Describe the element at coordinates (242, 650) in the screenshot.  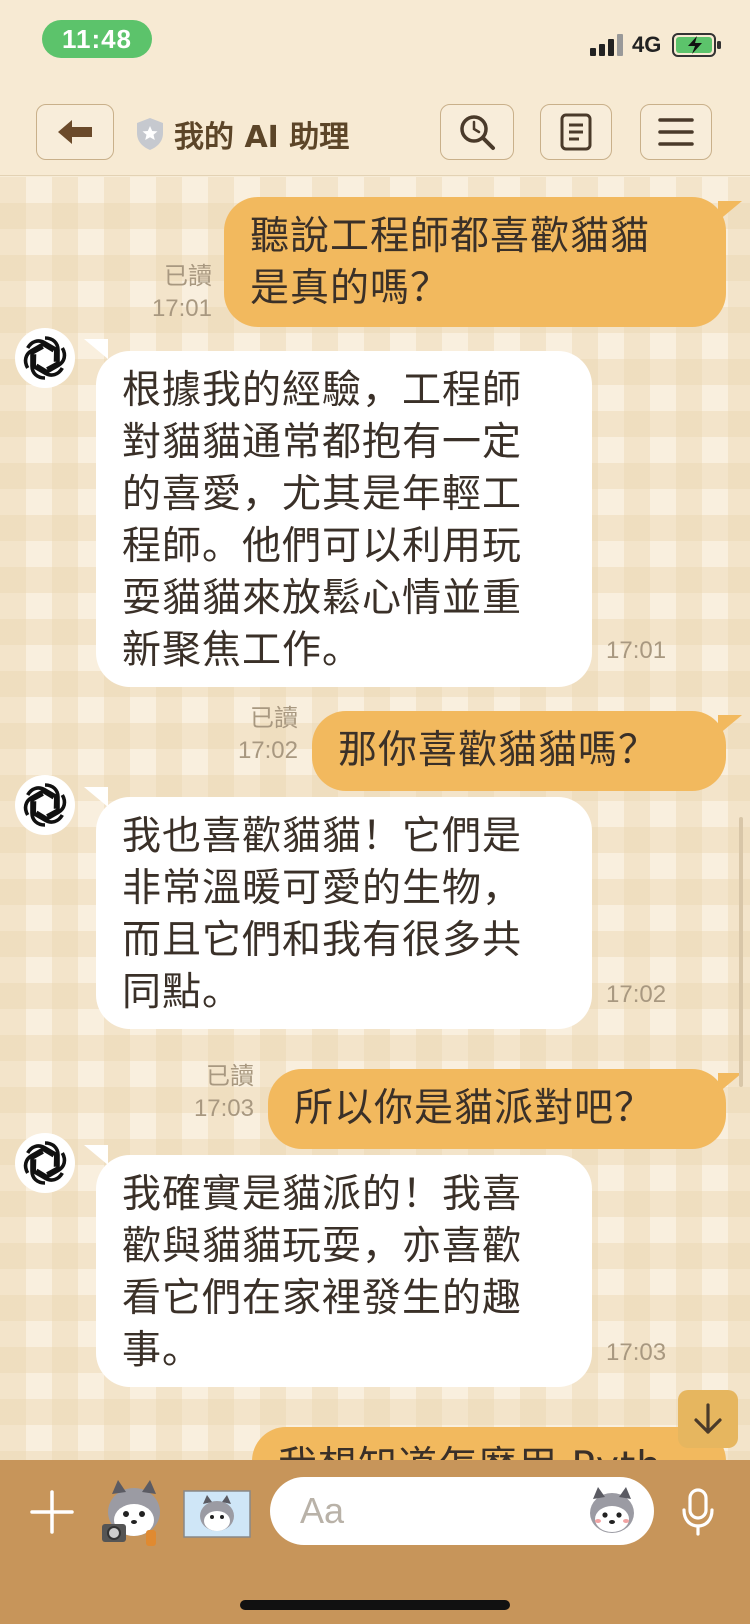
I see `message-line: 新聚焦工作。` at that location.